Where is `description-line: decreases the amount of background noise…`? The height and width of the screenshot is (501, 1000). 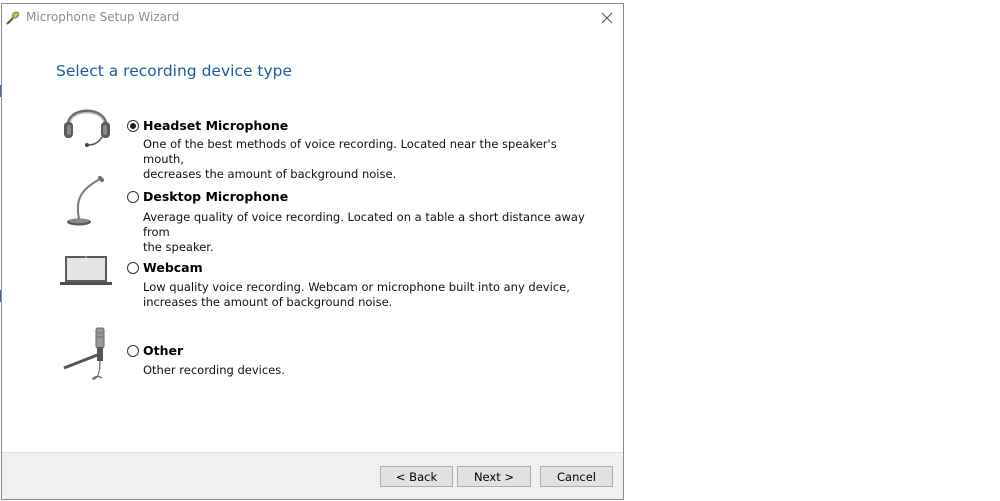 description-line: decreases the amount of background noise… is located at coordinates (270, 174).